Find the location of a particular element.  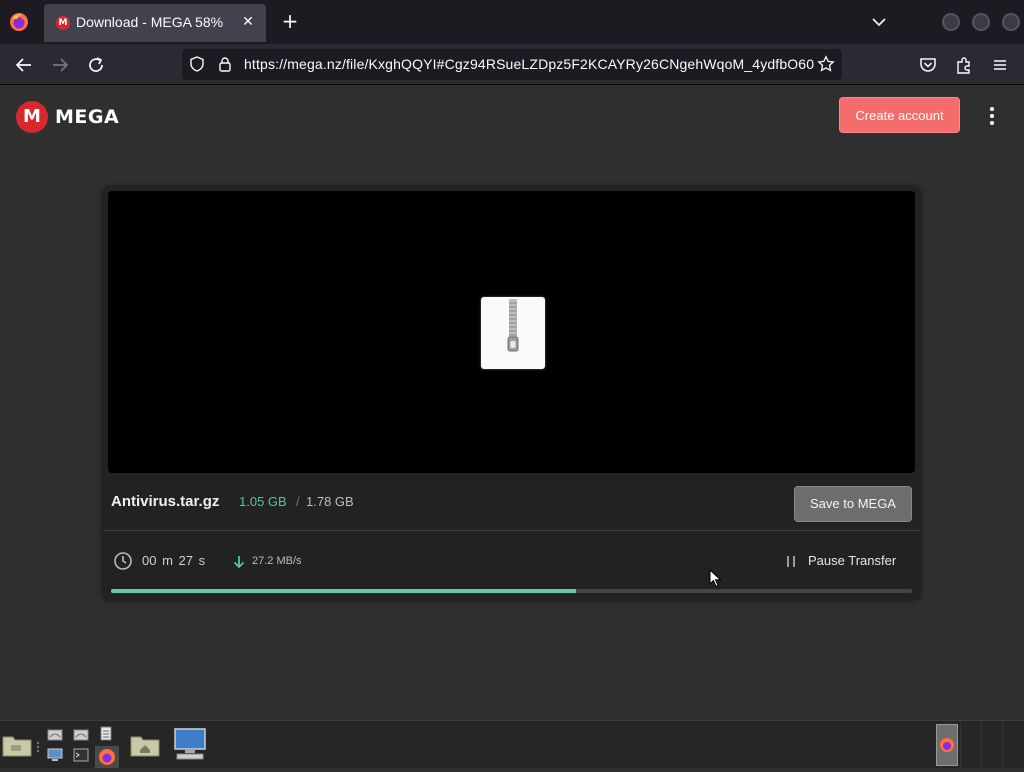

pocket-icon is located at coordinates (928, 65).